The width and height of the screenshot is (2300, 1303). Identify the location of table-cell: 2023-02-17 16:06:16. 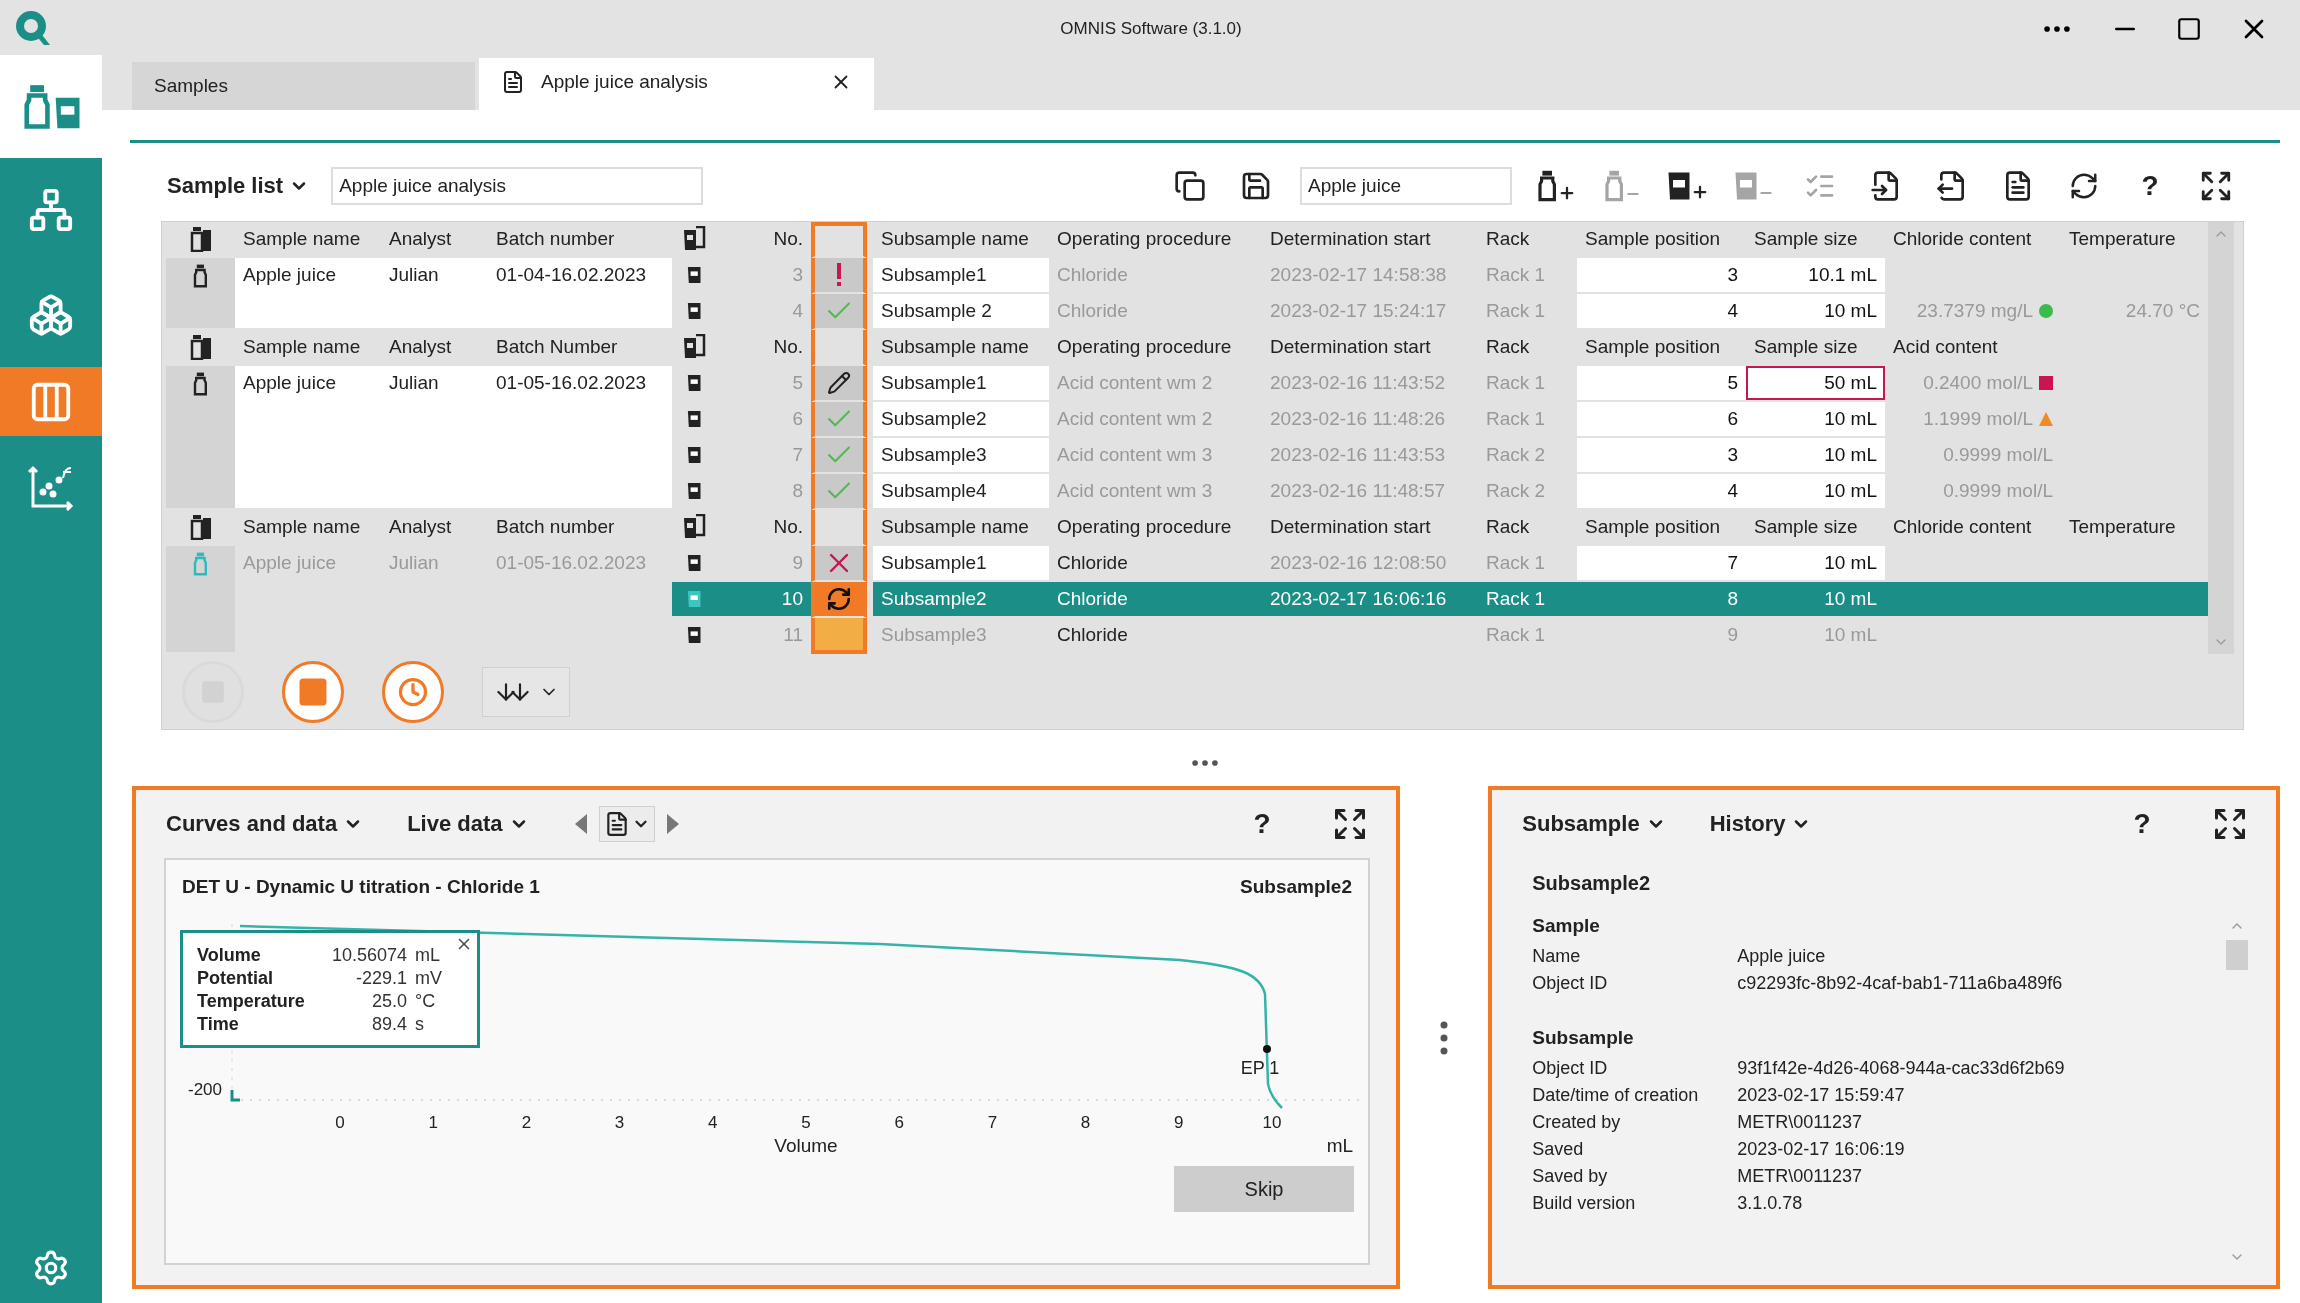
(1370, 600).